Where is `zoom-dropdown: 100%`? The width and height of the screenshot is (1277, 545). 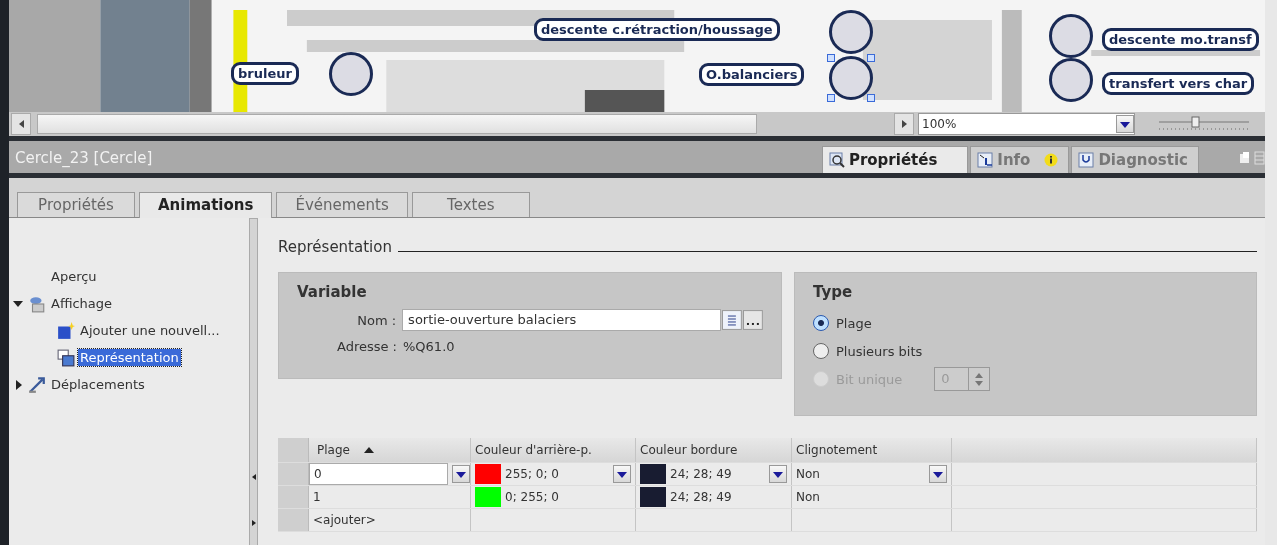 zoom-dropdown: 100% is located at coordinates (1026, 124).